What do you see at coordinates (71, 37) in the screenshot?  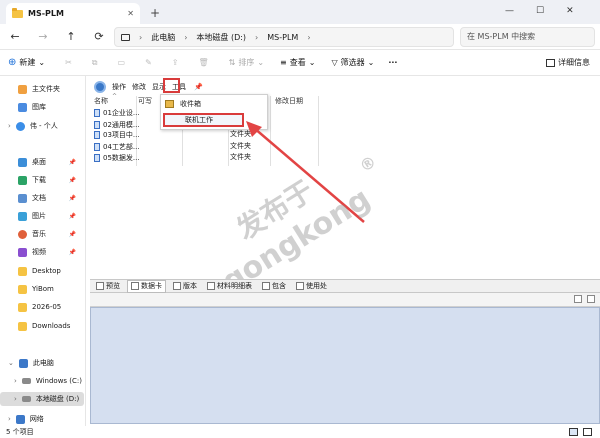 I see `up-button: ↑` at bounding box center [71, 37].